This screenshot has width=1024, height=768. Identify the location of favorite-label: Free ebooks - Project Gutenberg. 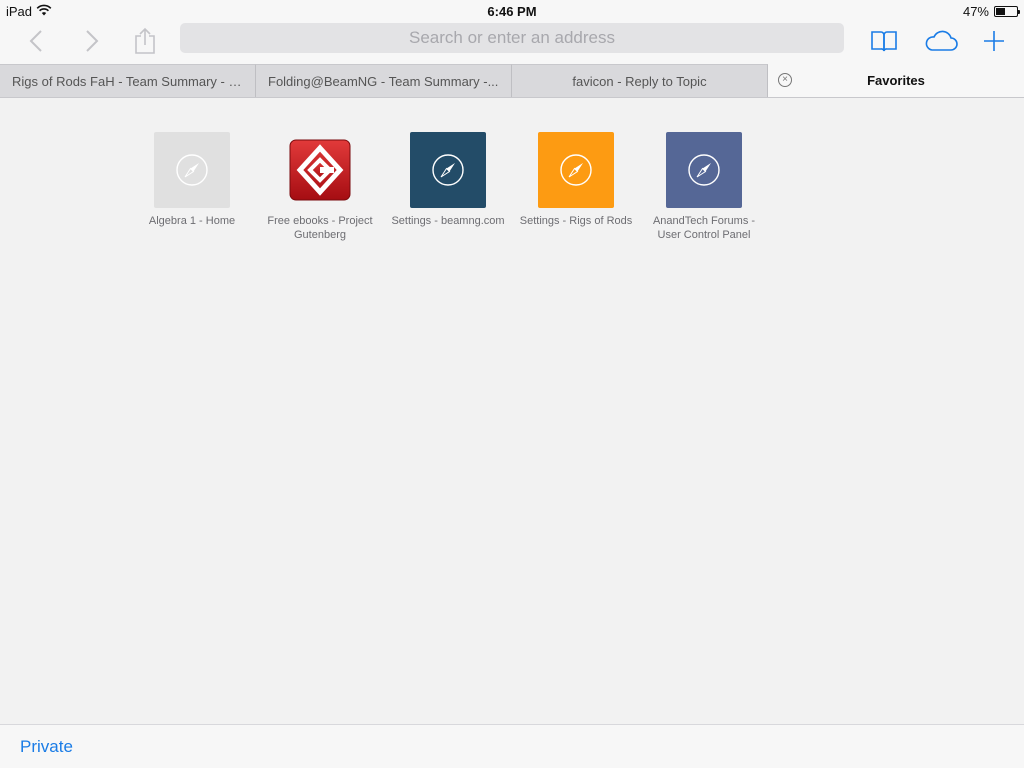
(320, 228).